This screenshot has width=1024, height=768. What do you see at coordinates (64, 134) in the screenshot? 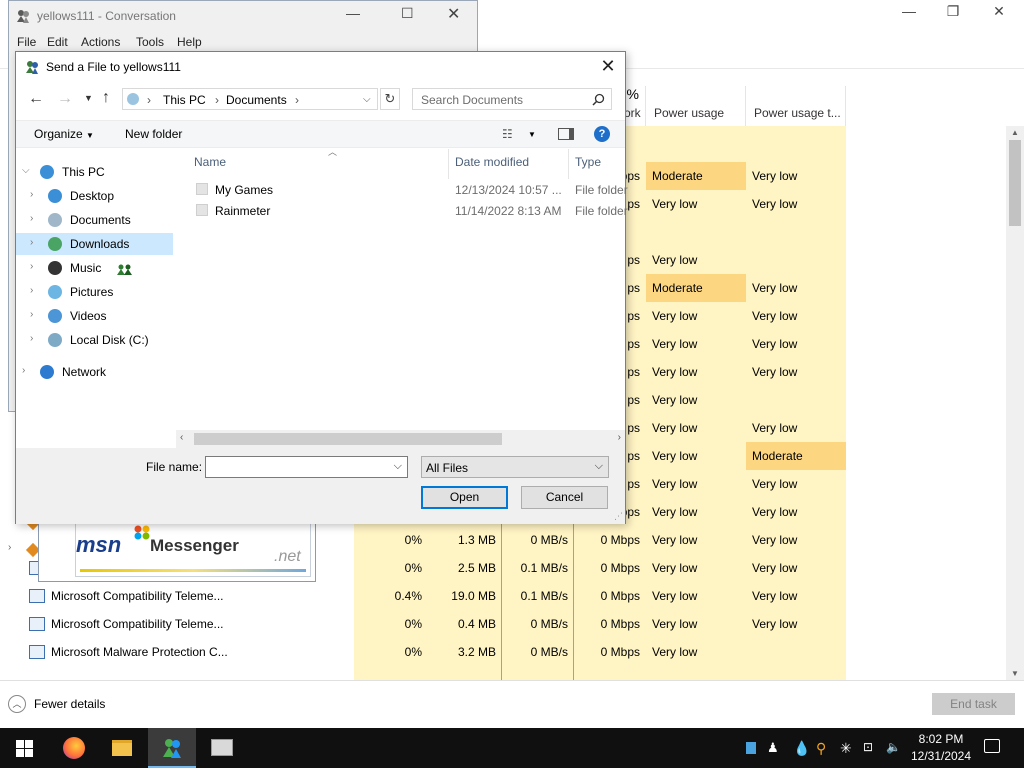
I see `organize-button: Organize ▼` at bounding box center [64, 134].